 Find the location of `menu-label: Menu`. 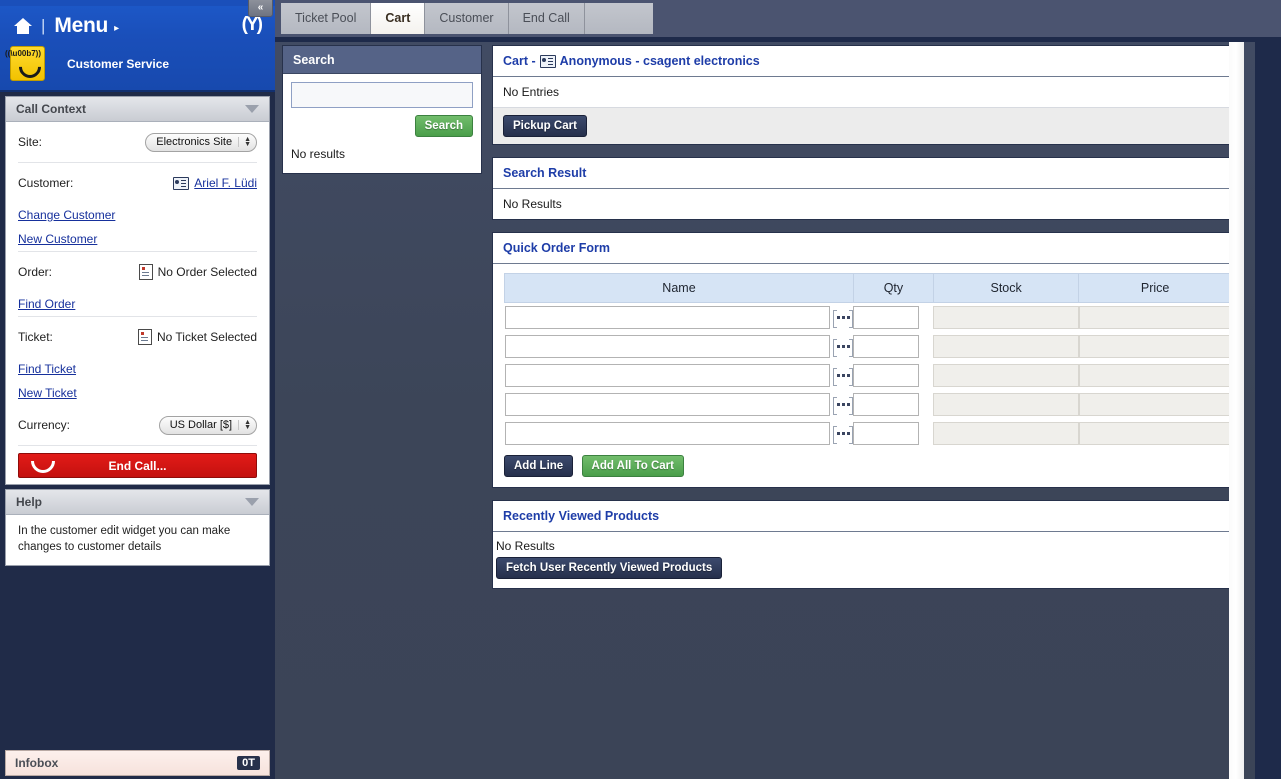

menu-label: Menu is located at coordinates (81, 26).